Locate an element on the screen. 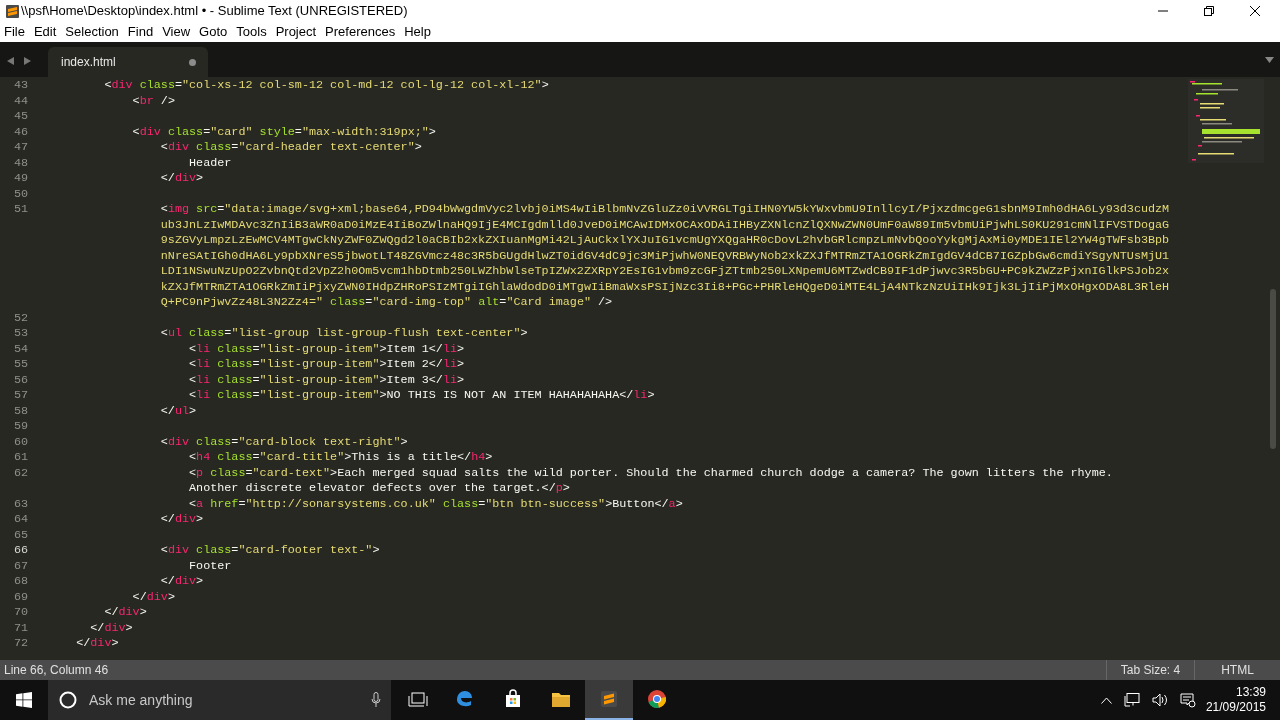 This screenshot has height=720, width=1280. code-line: <li class="list-group-item">Item 2</li> is located at coordinates (326, 365).